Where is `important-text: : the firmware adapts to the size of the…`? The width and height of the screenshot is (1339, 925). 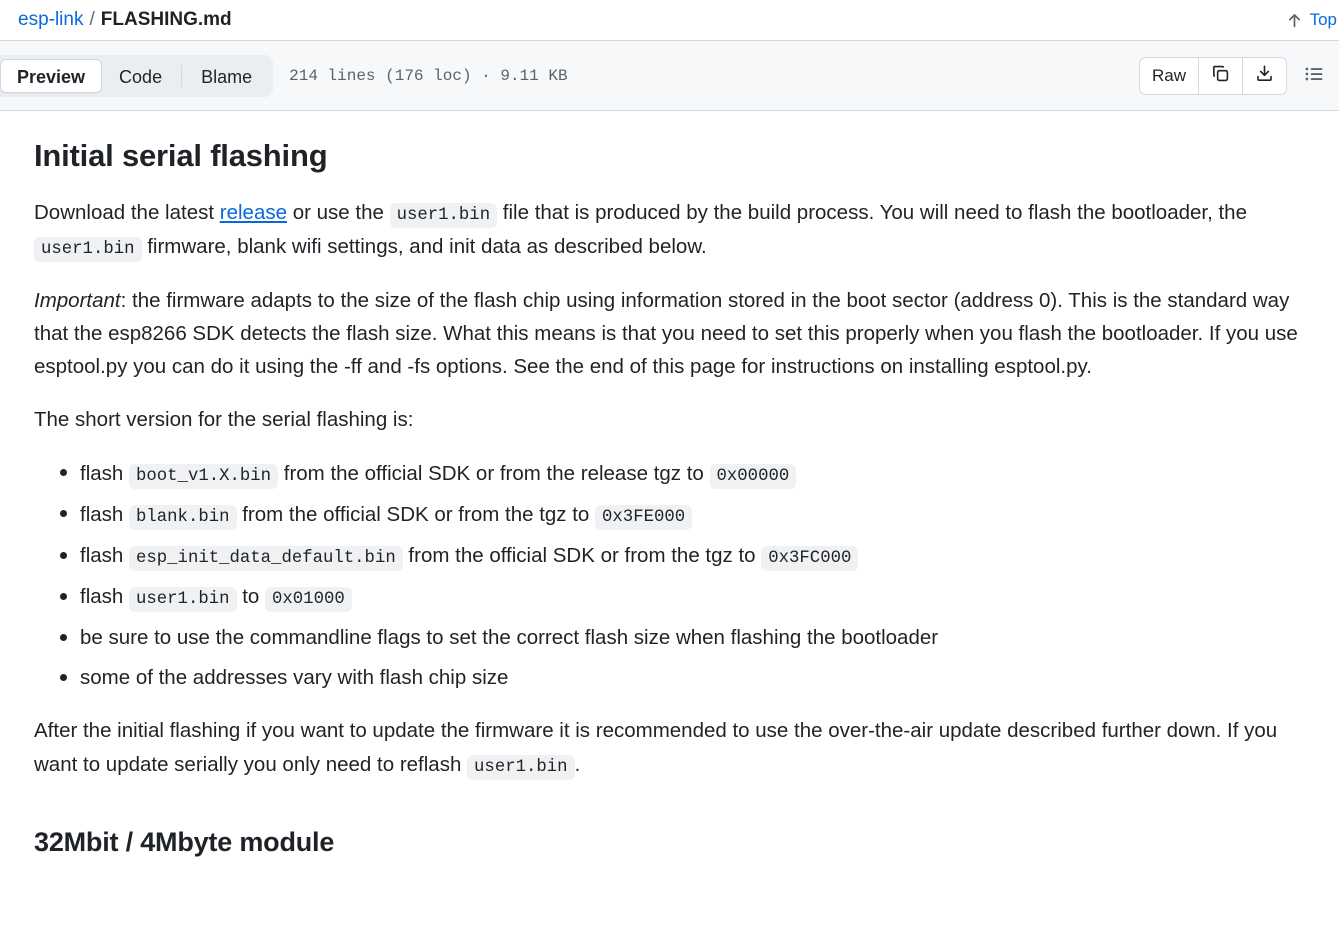 important-text: : the firmware adapts to the size of the… is located at coordinates (666, 333).